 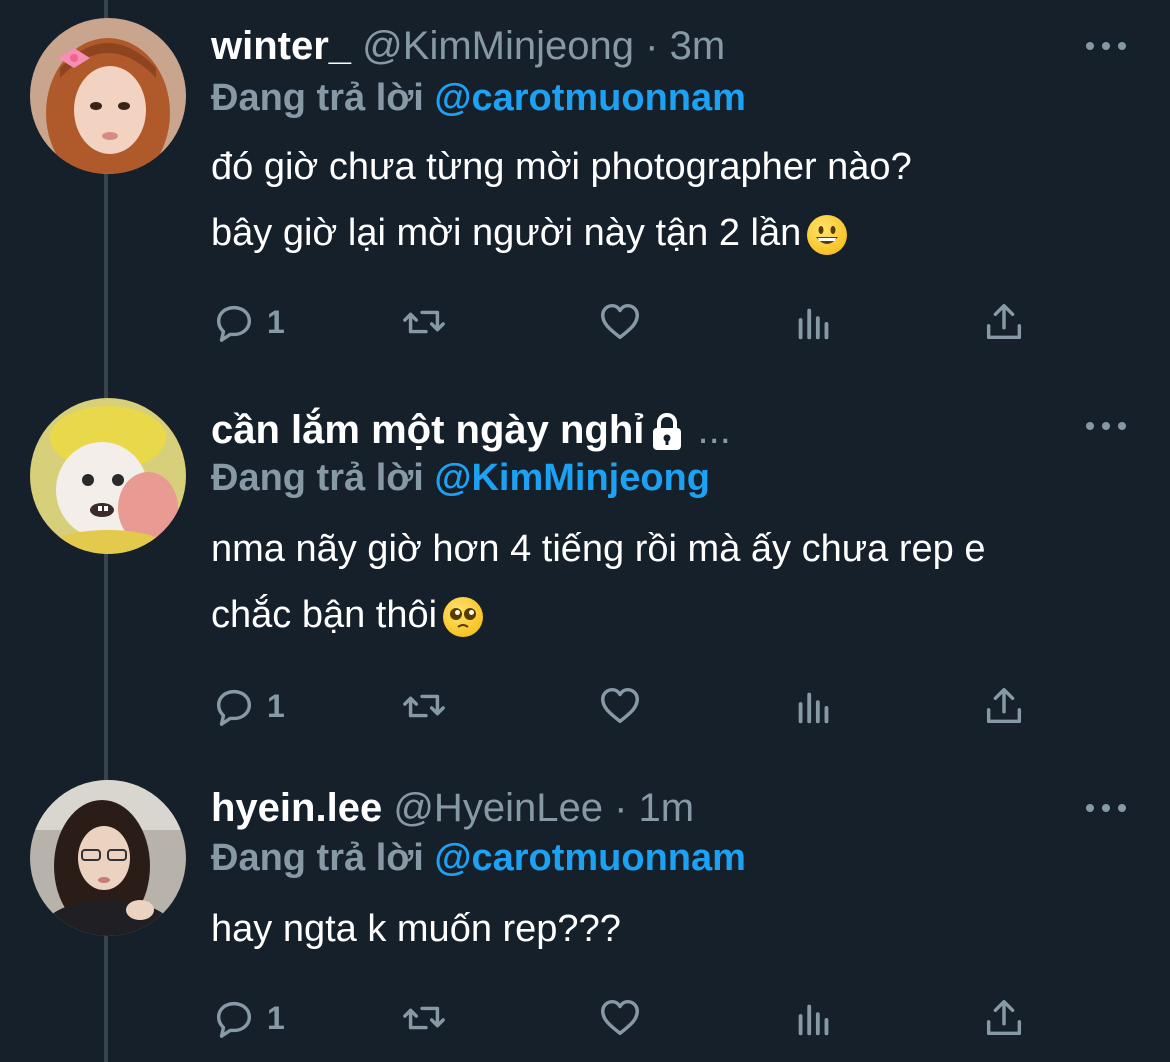 I want to click on username-handle: @KimMinjeong, so click(x=498, y=46).